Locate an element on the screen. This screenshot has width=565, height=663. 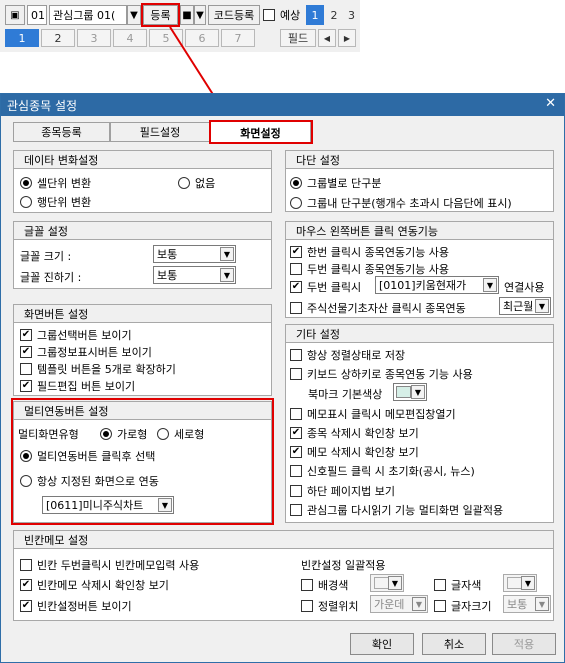
radio-row-indicator is located at coordinates (26, 202).